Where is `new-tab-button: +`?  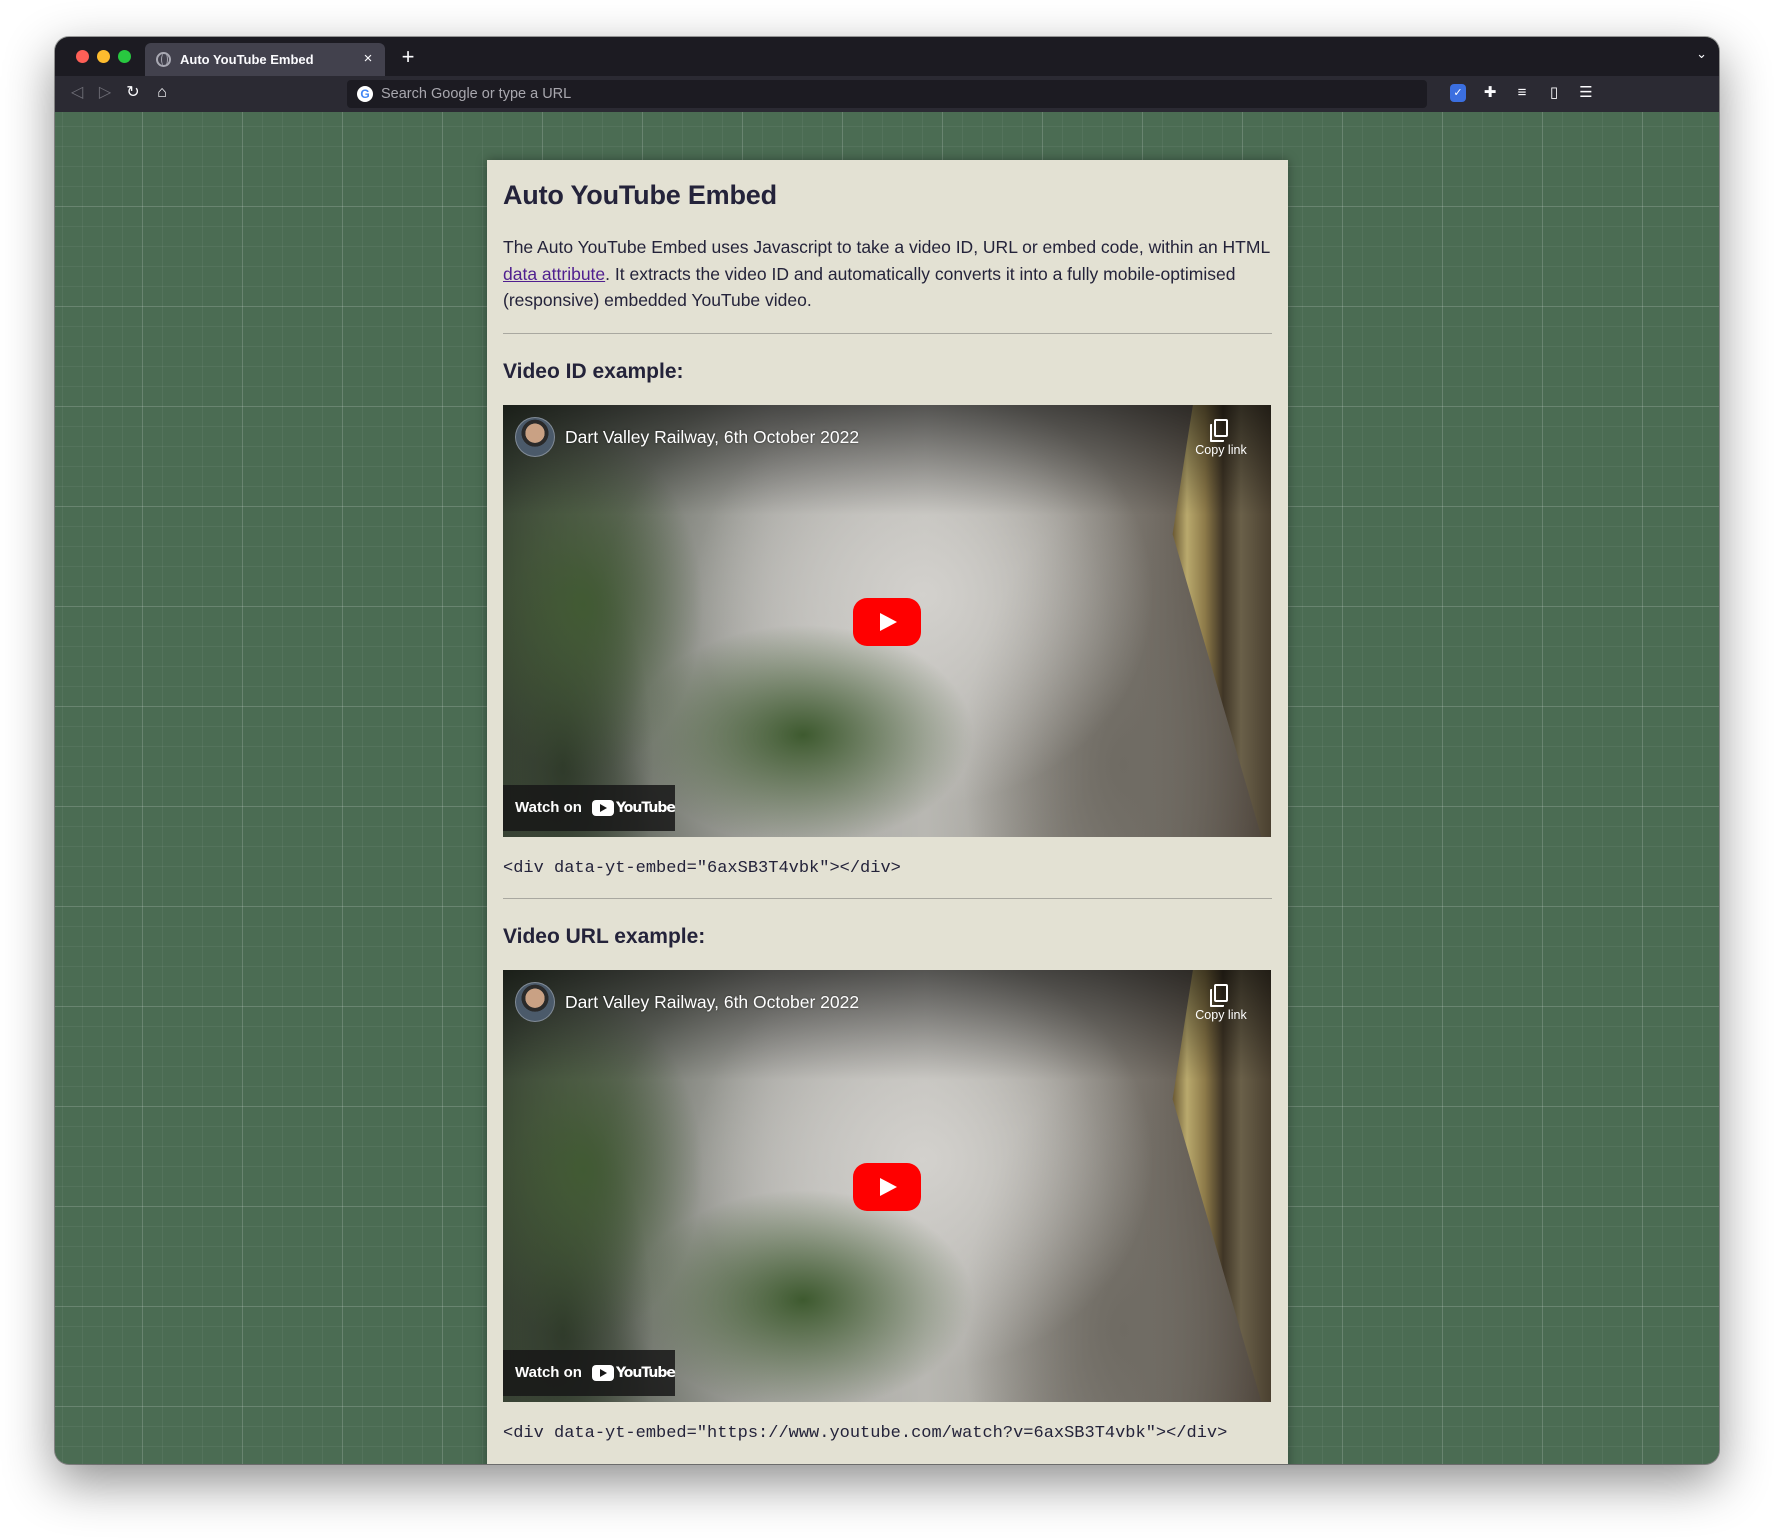 new-tab-button: + is located at coordinates (408, 57).